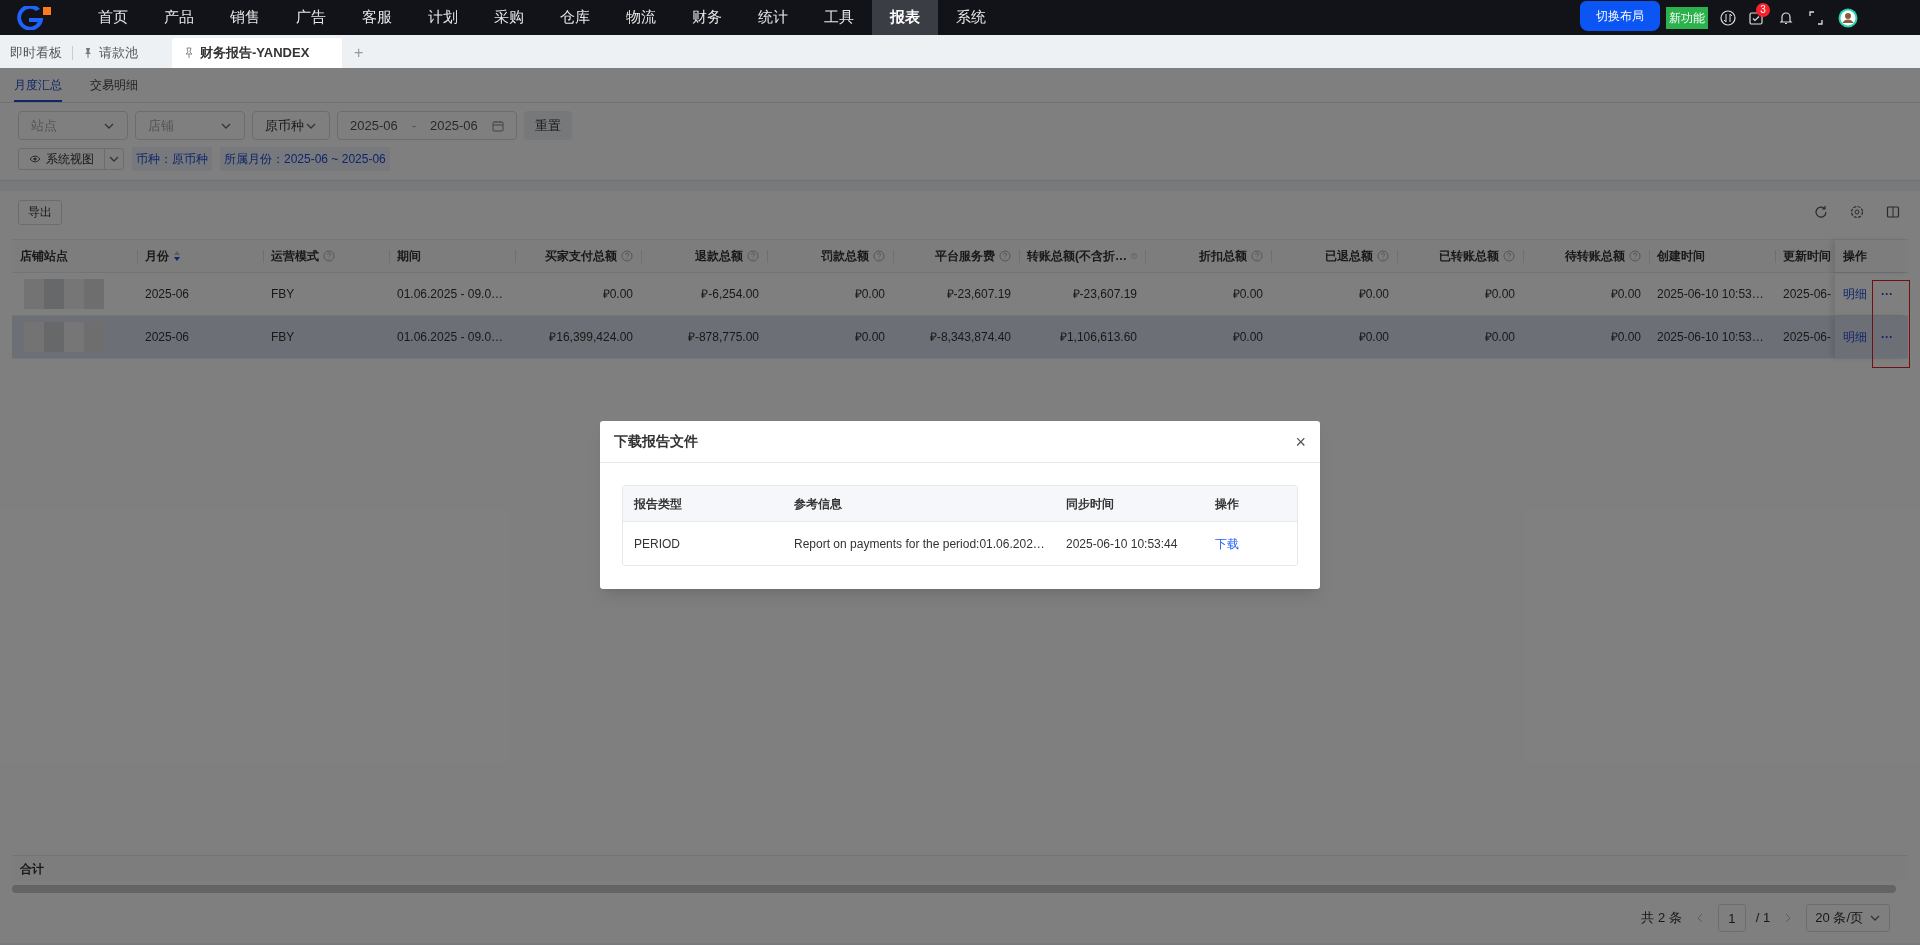 The width and height of the screenshot is (1920, 945). Describe the element at coordinates (719, 256) in the screenshot. I see `column-header: 退款总额` at that location.